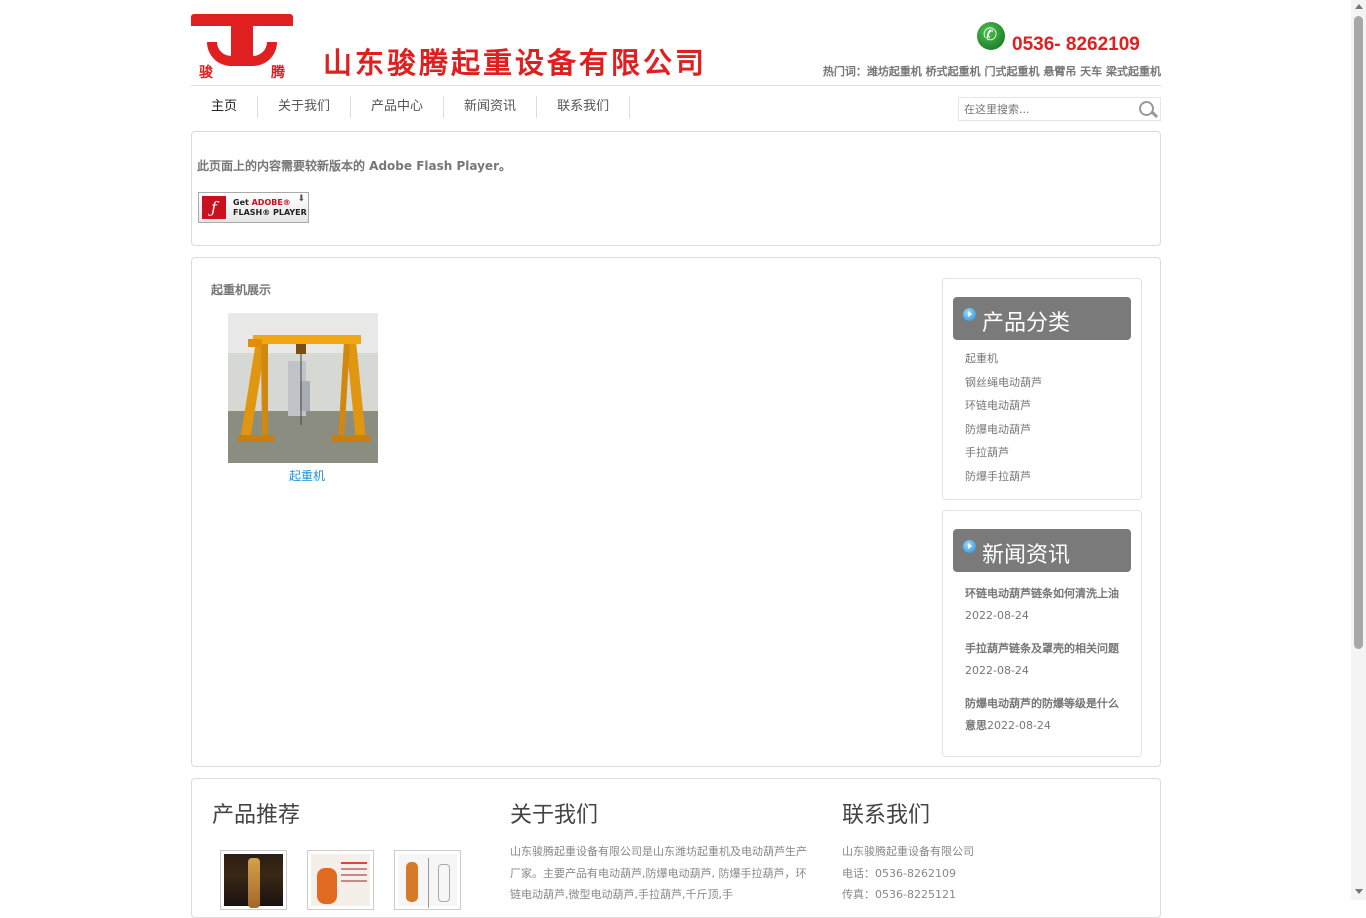 This screenshot has width=1366, height=918. What do you see at coordinates (908, 851) in the screenshot?
I see `contact-company: 山东骏腾起重设备有限公司` at bounding box center [908, 851].